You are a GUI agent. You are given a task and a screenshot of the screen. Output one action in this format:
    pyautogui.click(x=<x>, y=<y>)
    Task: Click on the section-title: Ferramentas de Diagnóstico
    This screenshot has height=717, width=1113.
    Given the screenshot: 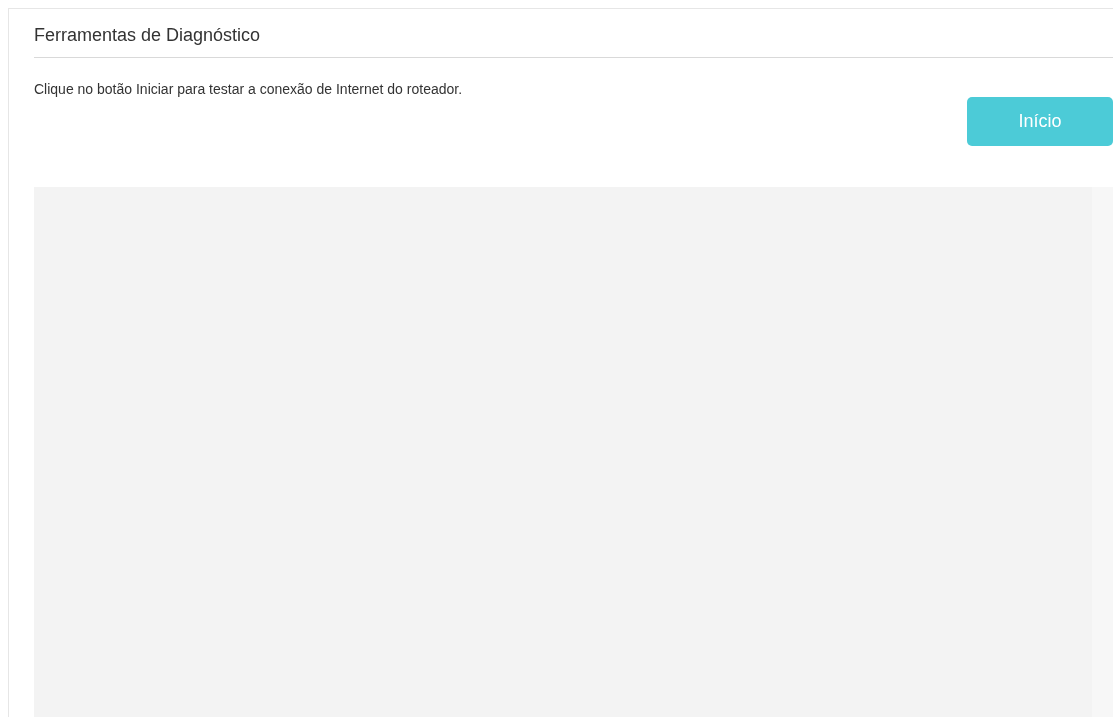 What is the action you would take?
    pyautogui.click(x=148, y=35)
    